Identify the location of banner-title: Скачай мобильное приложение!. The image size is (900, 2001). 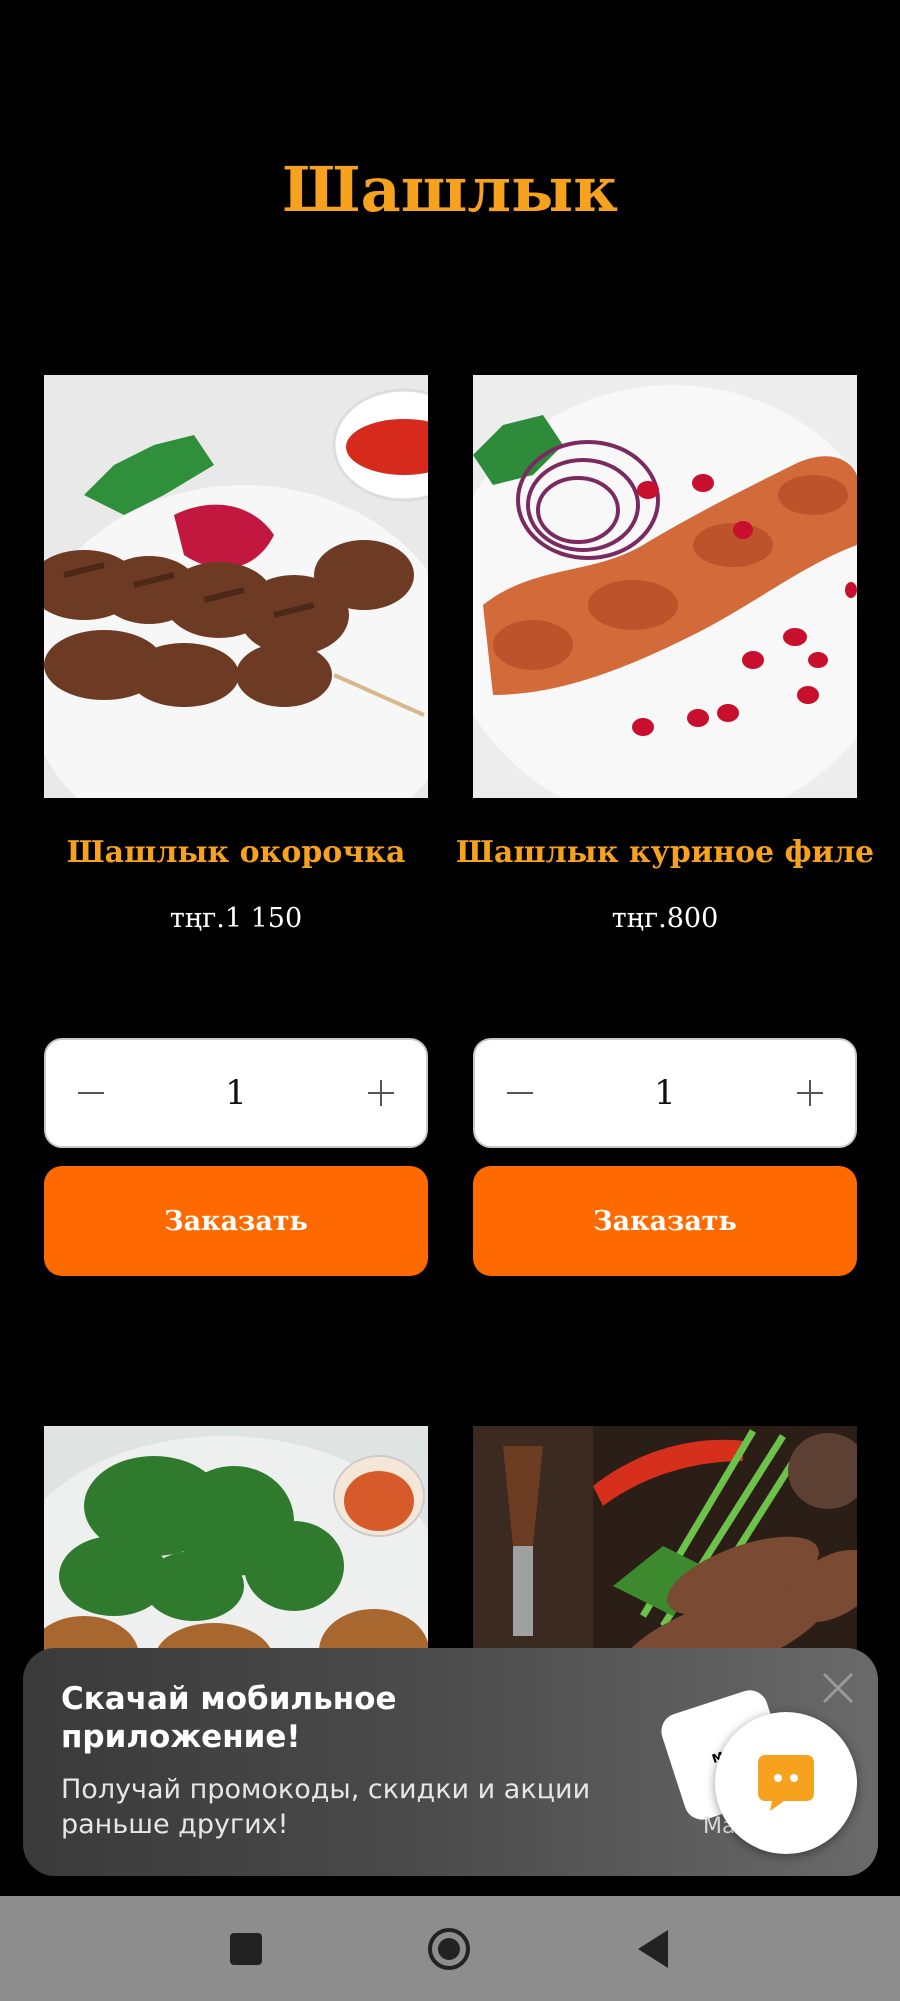
(229, 1718).